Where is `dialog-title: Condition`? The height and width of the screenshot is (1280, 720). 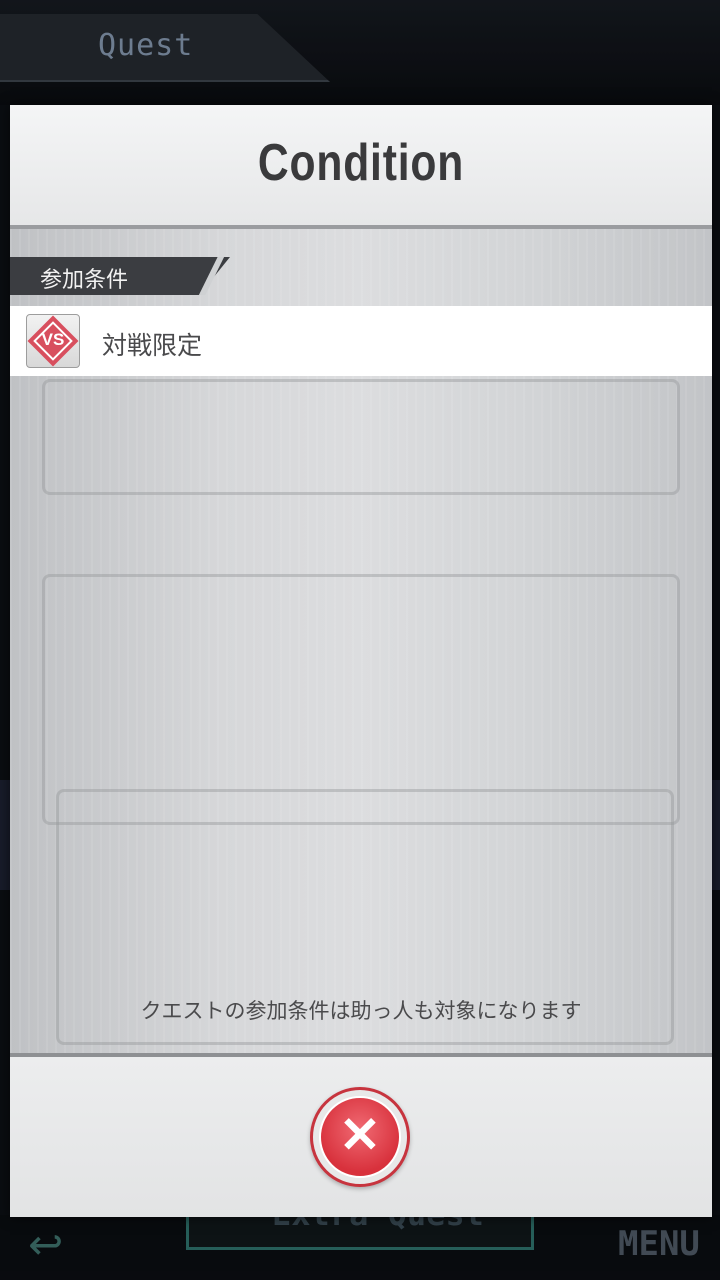
dialog-title: Condition is located at coordinates (361, 163).